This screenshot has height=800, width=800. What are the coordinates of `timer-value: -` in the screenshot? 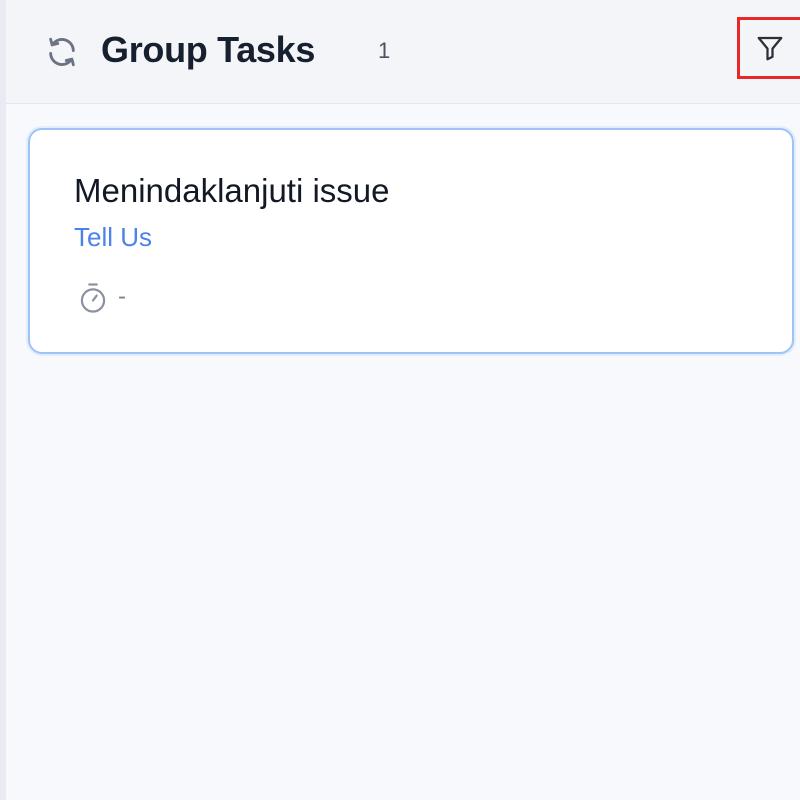 It's located at (122, 296).